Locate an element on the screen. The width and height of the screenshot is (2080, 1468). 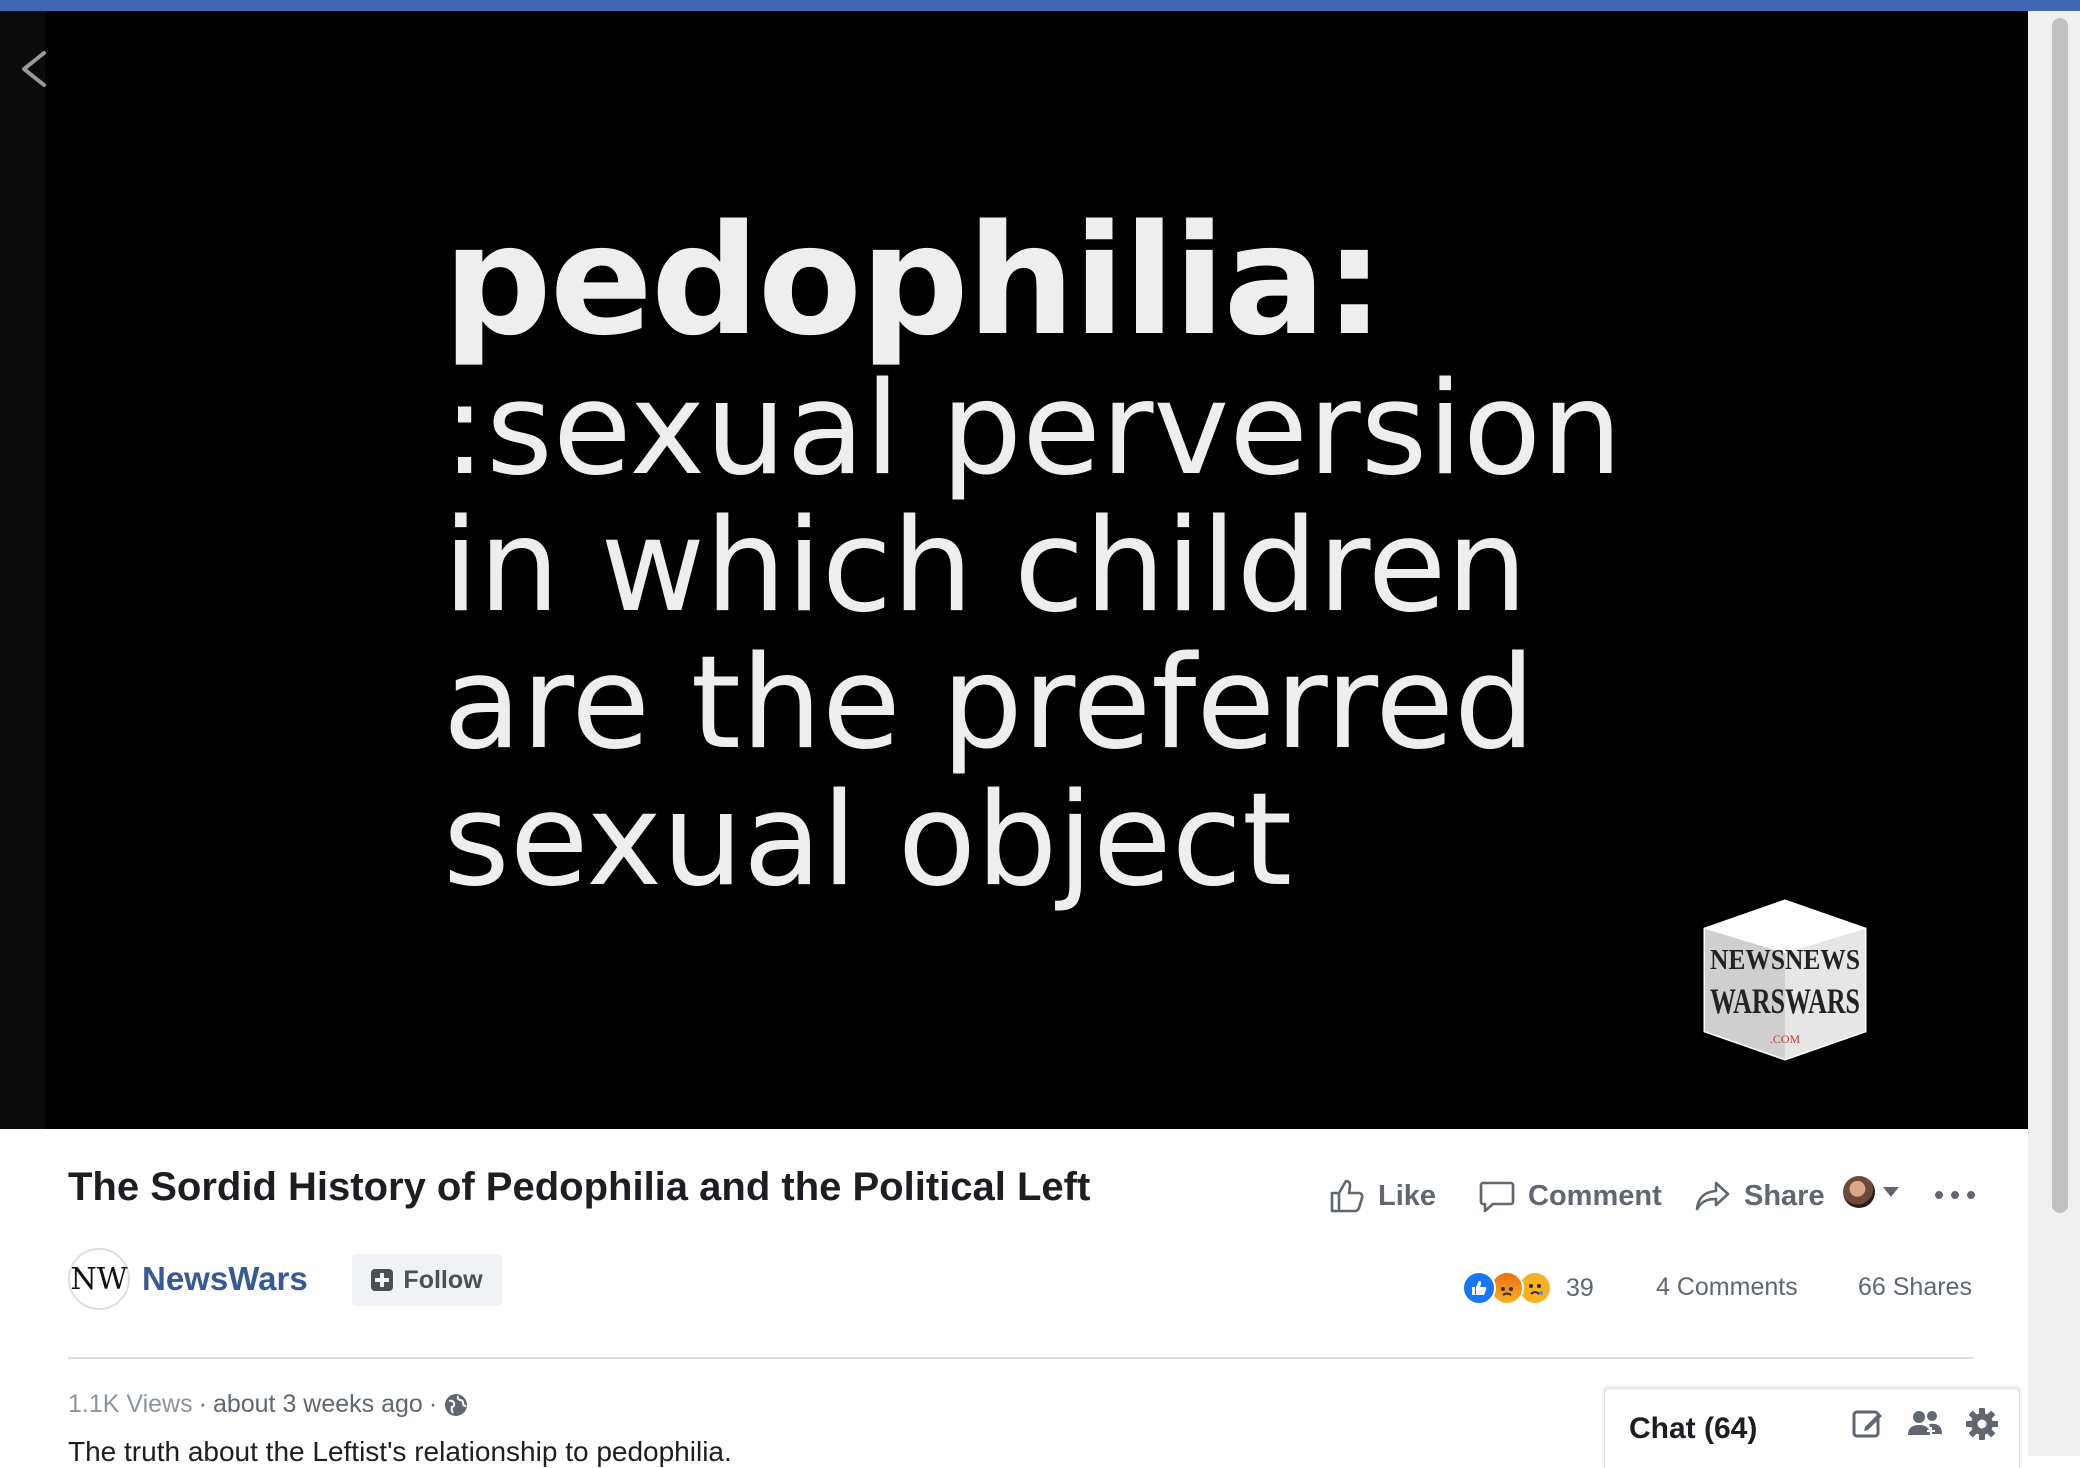
follow-button: Follow is located at coordinates (427, 1280).